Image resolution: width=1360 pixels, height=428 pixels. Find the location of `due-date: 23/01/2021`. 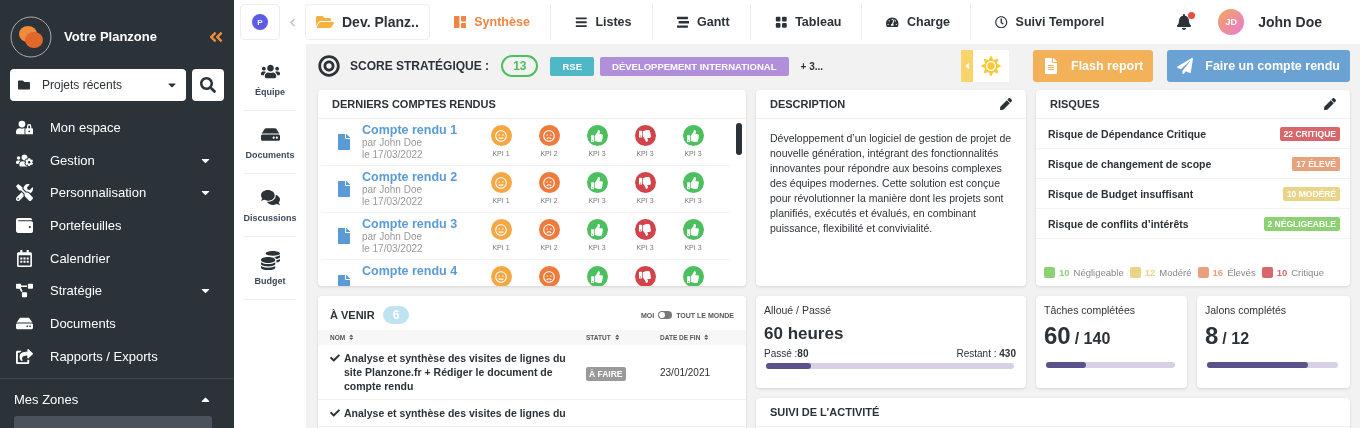

due-date: 23/01/2021 is located at coordinates (686, 372).